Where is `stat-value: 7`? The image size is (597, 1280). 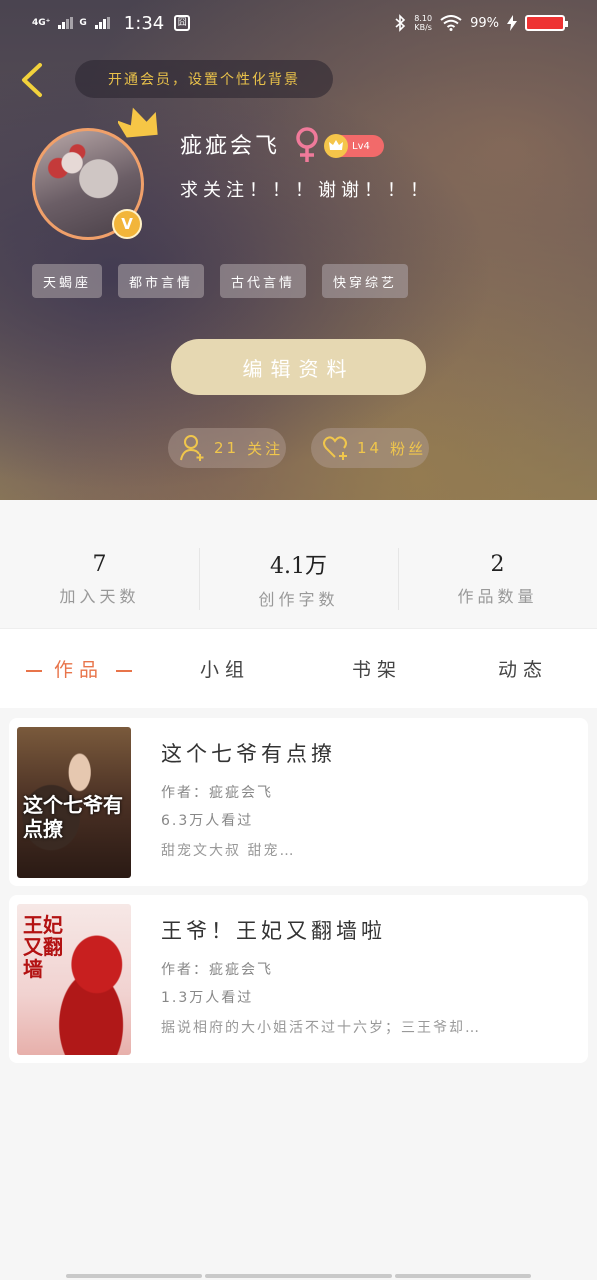
stat-value: 7 is located at coordinates (99, 564).